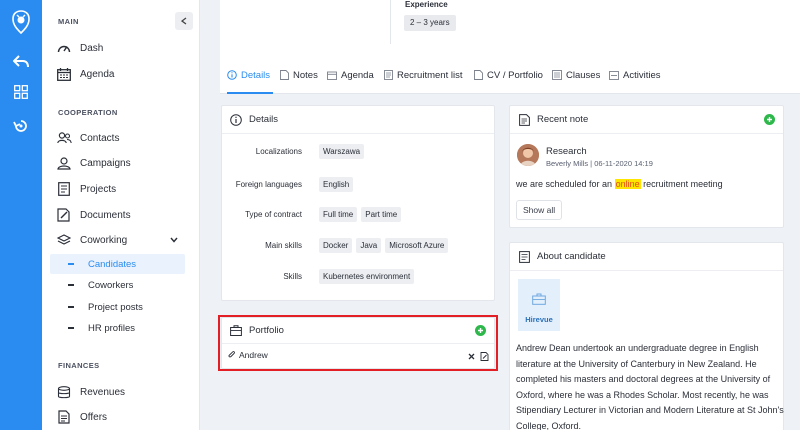 This screenshot has height=430, width=800. I want to click on documents-icon, so click(64, 215).